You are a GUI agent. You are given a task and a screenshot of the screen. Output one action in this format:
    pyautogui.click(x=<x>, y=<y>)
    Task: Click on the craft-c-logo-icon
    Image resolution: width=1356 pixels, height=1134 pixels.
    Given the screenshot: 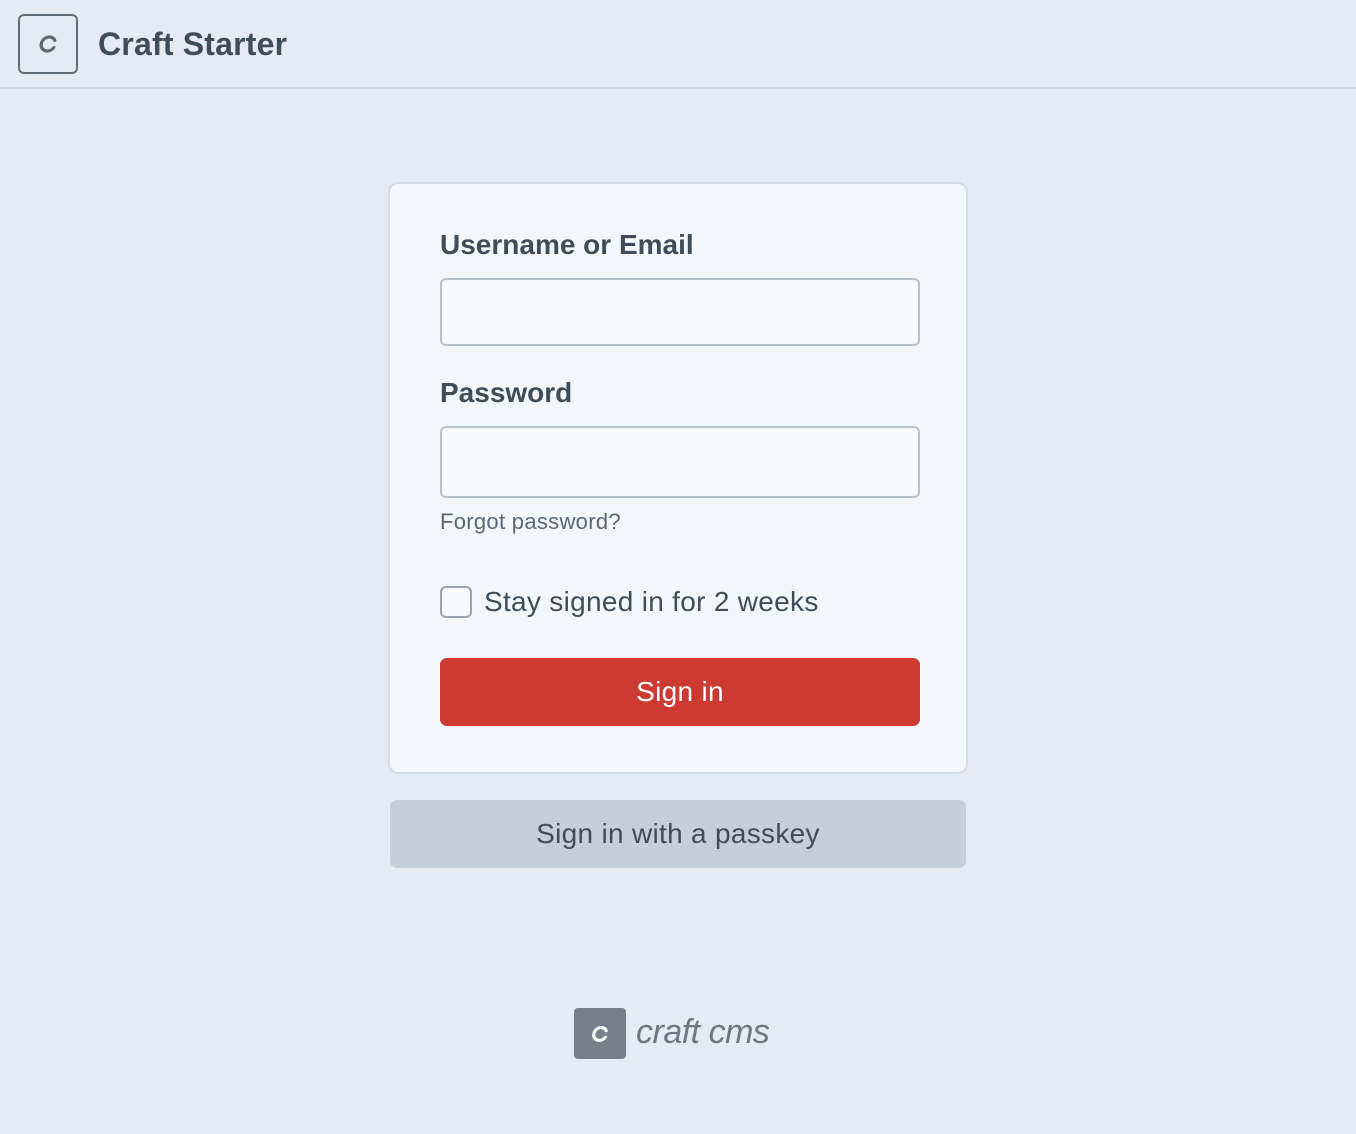 What is the action you would take?
    pyautogui.click(x=48, y=44)
    